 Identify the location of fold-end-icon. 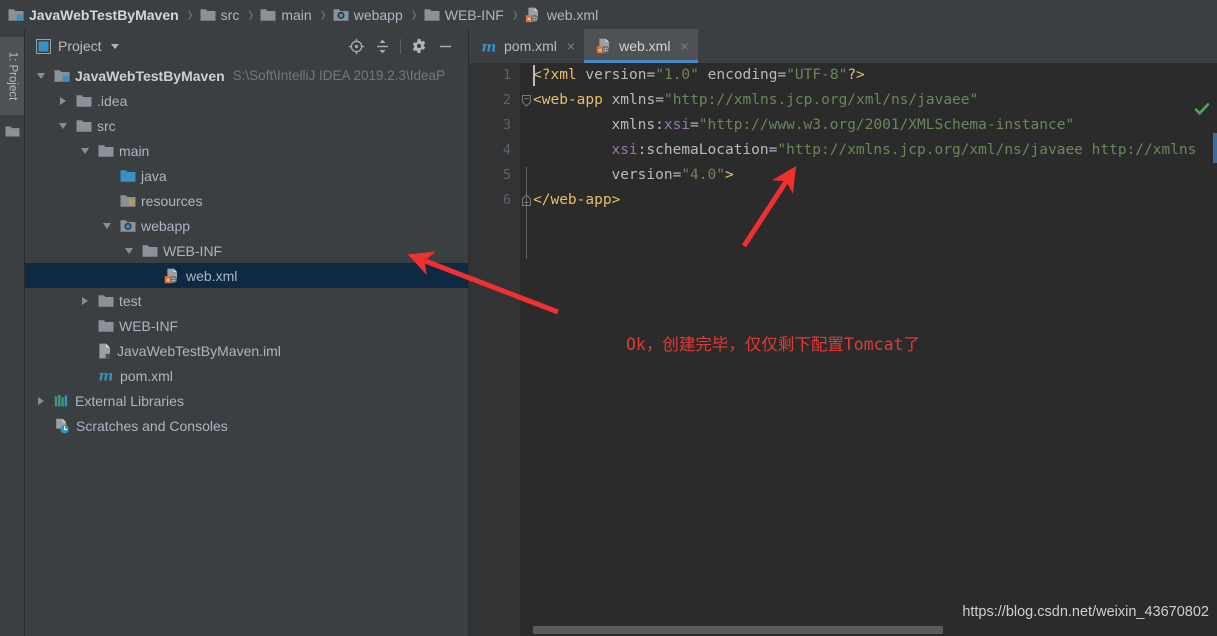
(526, 200).